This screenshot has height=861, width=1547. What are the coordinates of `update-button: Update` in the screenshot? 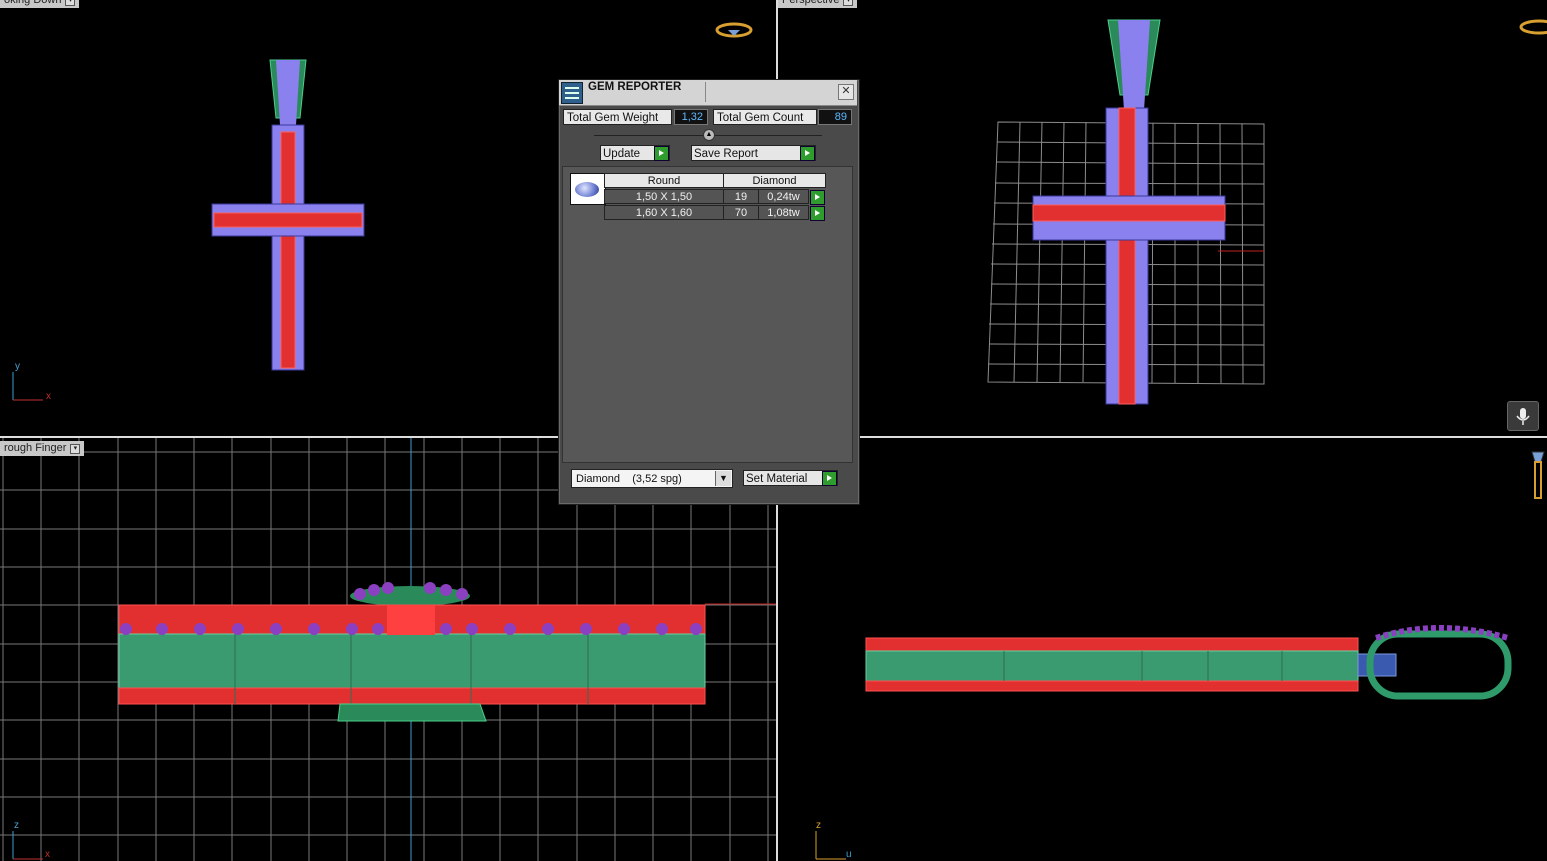 It's located at (635, 153).